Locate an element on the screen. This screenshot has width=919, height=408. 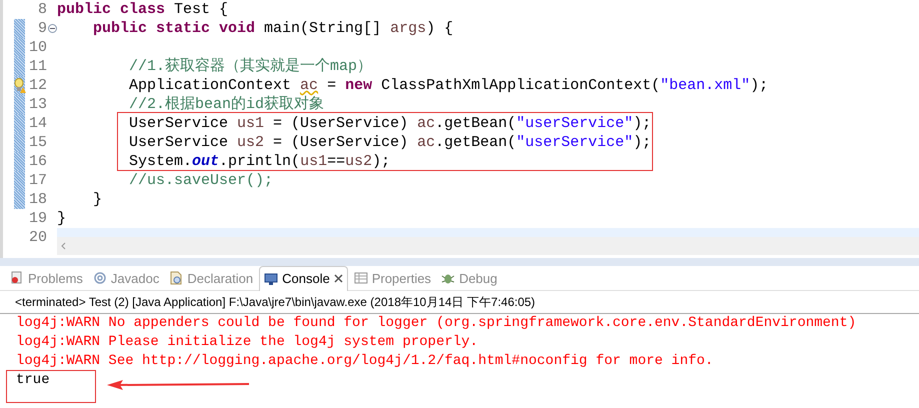
view-tab: Debug is located at coordinates (469, 278).